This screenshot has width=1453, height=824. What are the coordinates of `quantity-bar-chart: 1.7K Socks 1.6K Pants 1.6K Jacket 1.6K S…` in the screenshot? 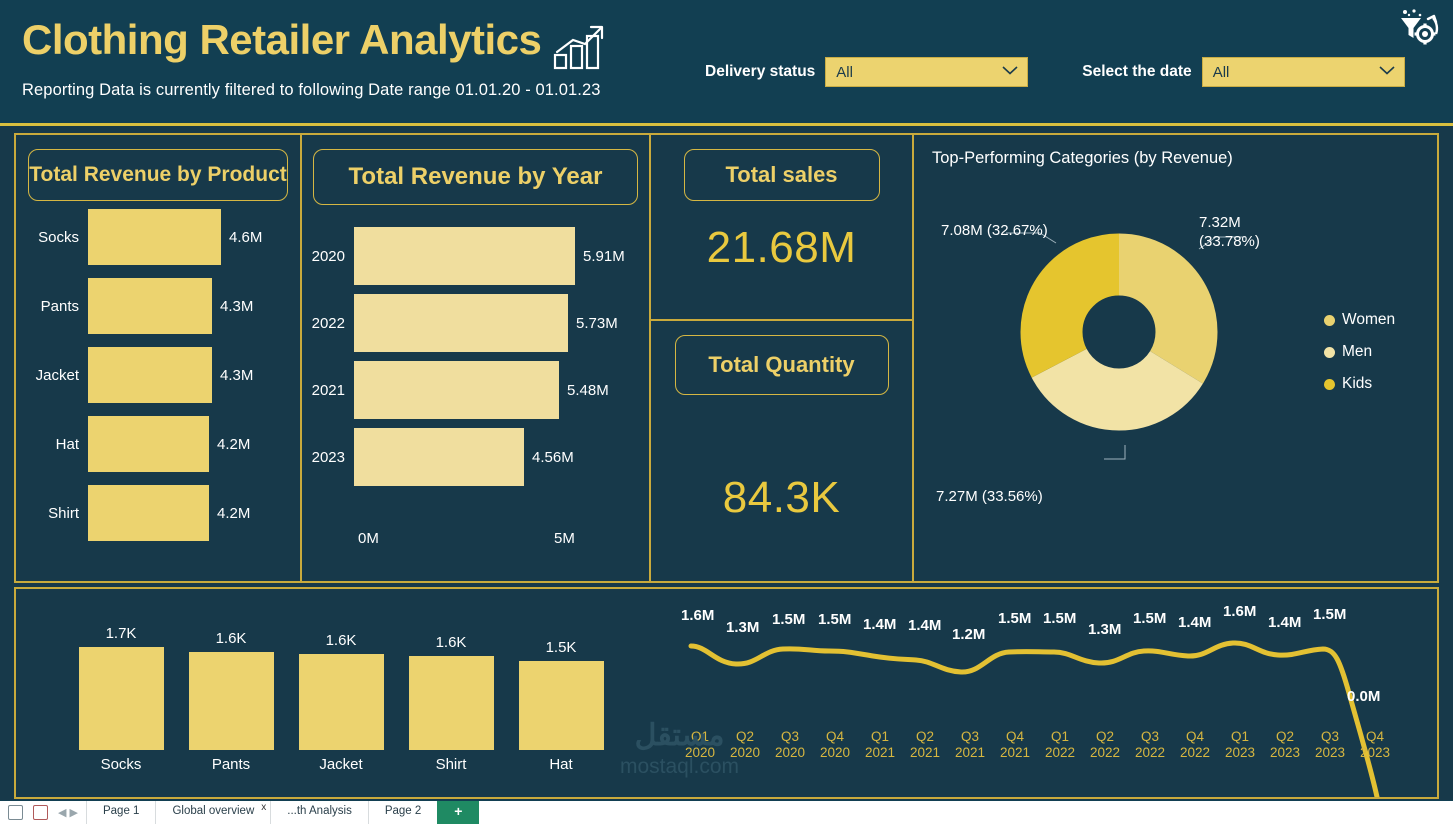 It's located at (356, 693).